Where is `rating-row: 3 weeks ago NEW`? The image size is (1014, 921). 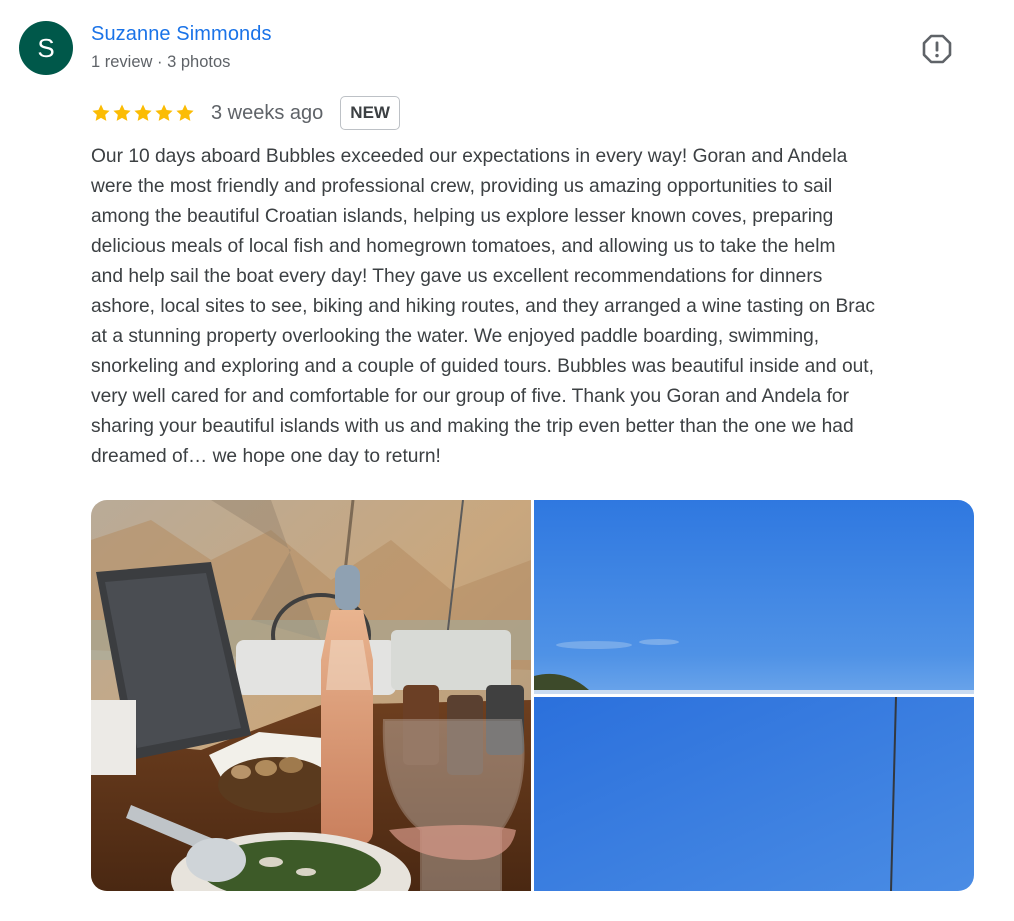
rating-row: 3 weeks ago NEW is located at coordinates (245, 113).